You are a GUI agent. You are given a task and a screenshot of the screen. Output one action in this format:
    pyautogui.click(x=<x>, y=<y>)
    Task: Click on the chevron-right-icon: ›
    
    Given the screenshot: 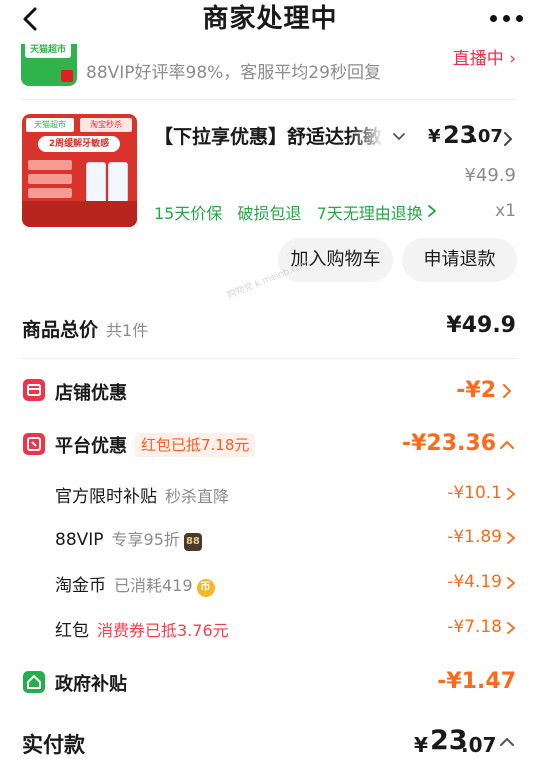 What is the action you would take?
    pyautogui.click(x=512, y=59)
    